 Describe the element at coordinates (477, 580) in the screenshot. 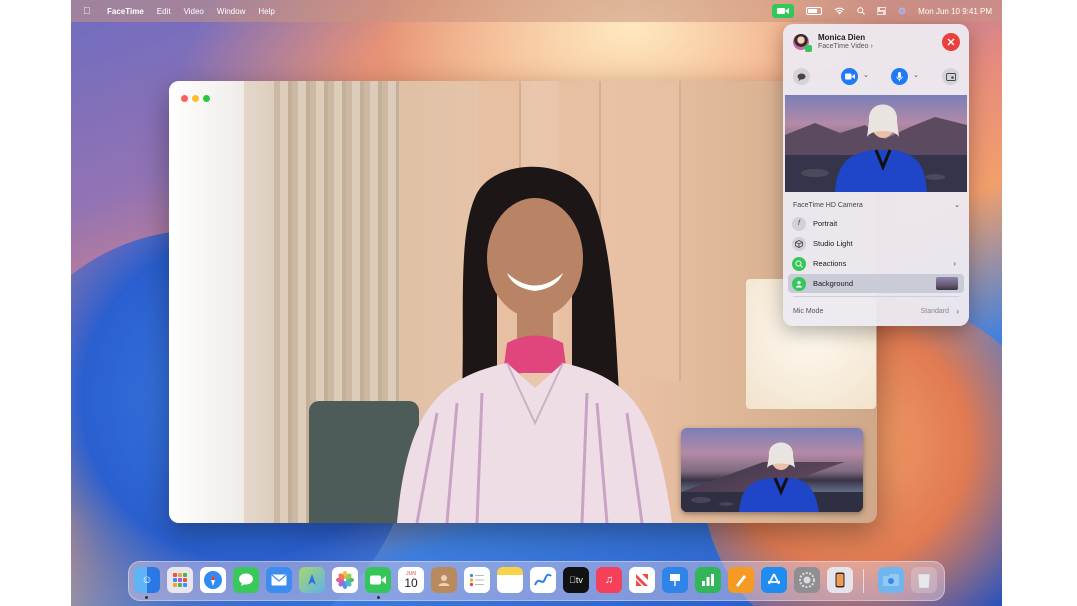

I see `reminders-icon` at that location.